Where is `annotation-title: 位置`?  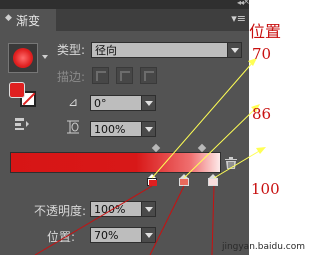
annotation-title: 位置 is located at coordinates (265, 31).